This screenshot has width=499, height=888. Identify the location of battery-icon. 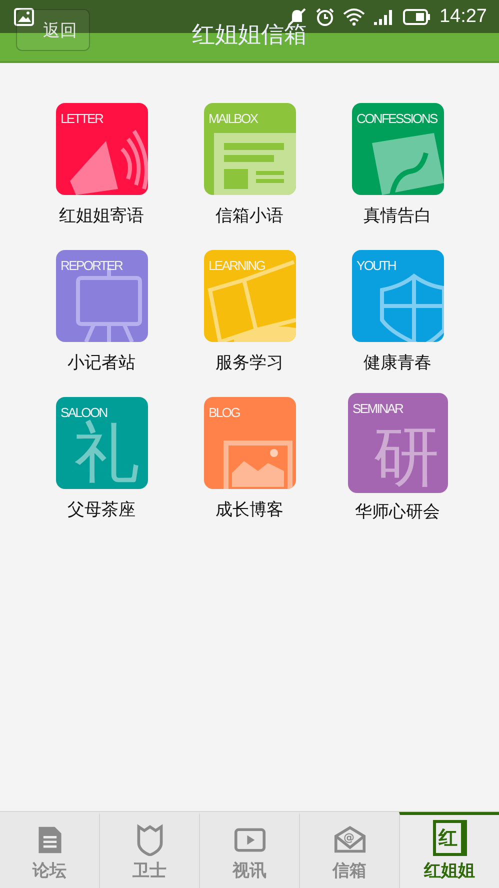
(417, 16).